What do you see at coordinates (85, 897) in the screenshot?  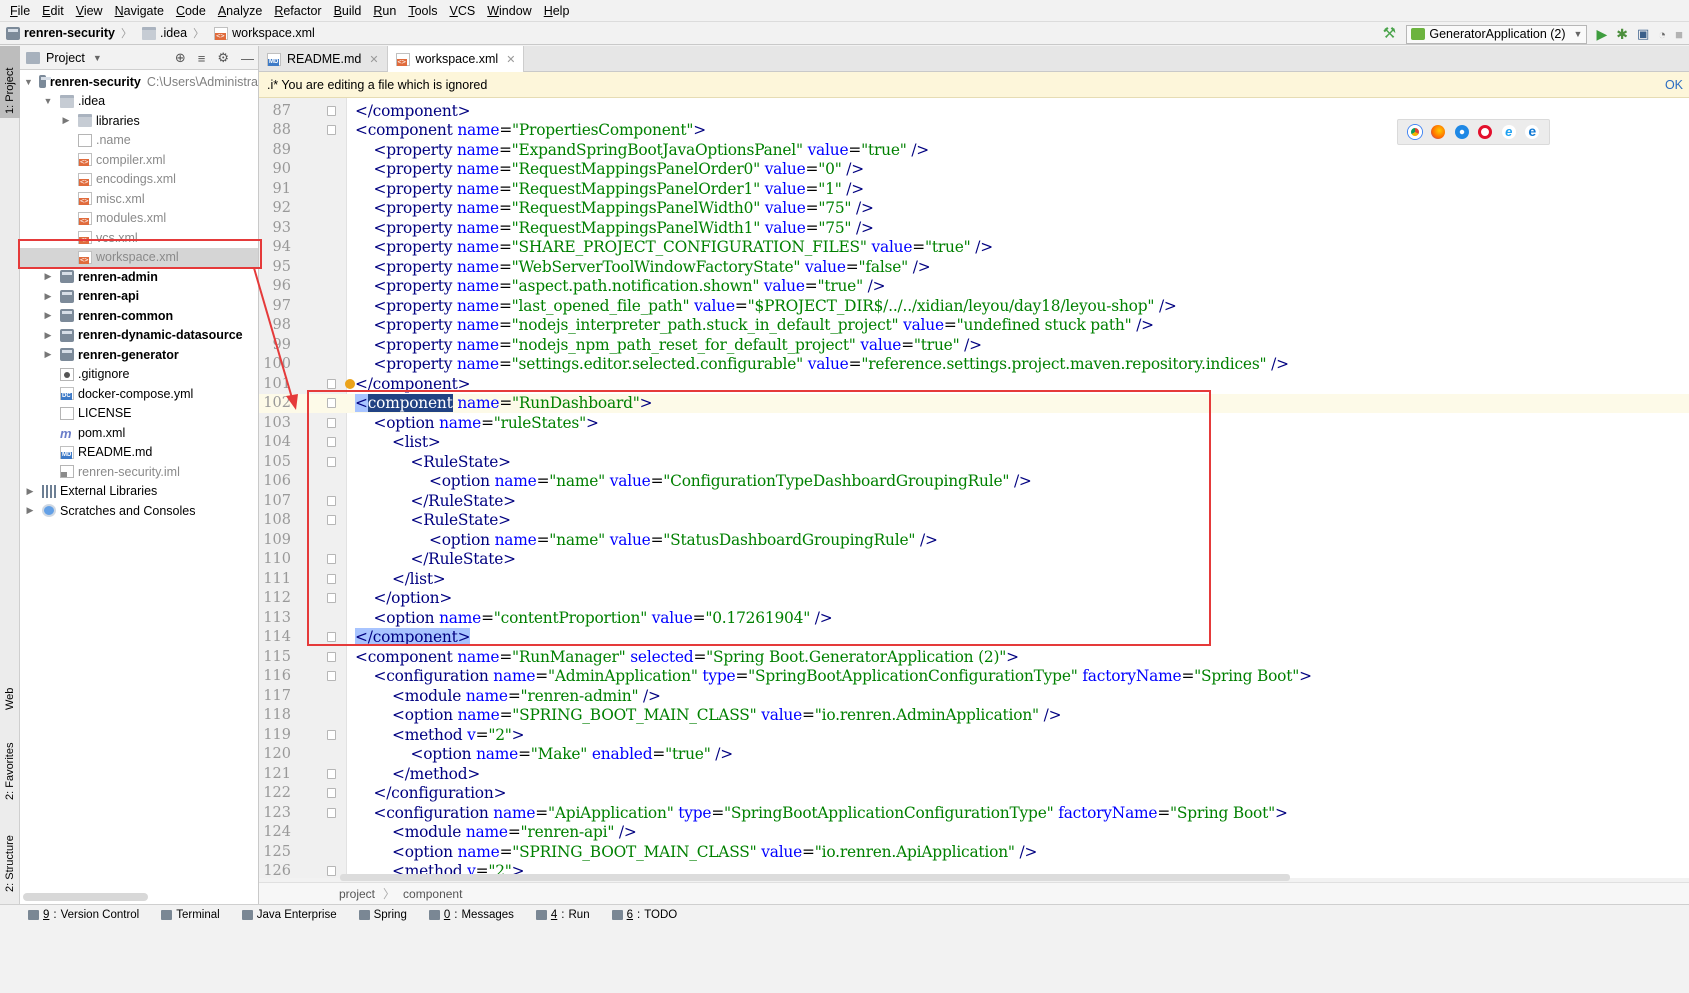 I see `project-horizontal-scrollbar` at bounding box center [85, 897].